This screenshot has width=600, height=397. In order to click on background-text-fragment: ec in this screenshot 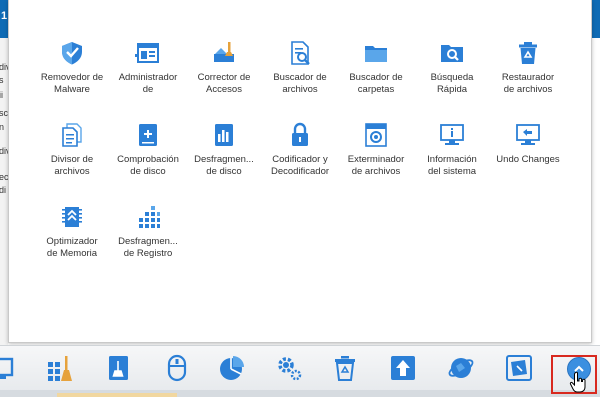, I will do `click(4, 177)`.